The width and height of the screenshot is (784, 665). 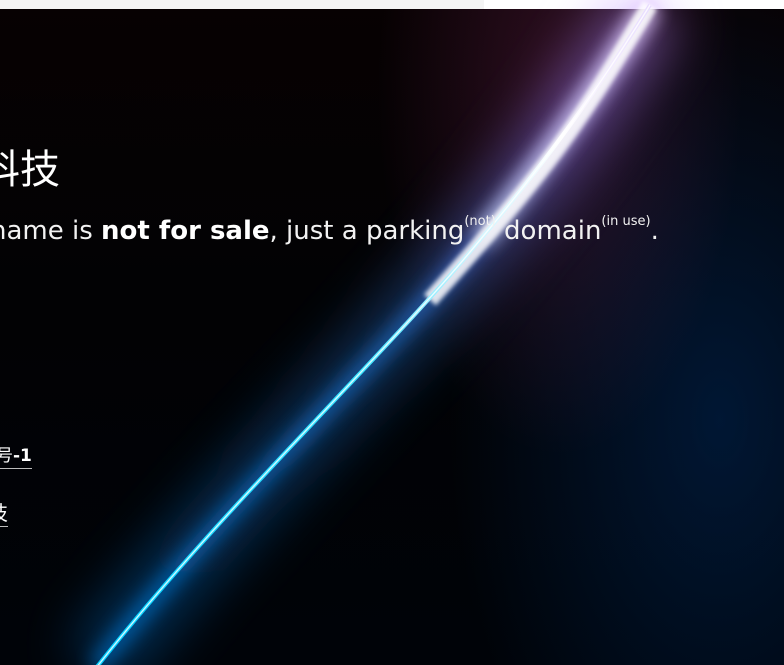 I want to click on parking-note: (not), so click(x=480, y=221).